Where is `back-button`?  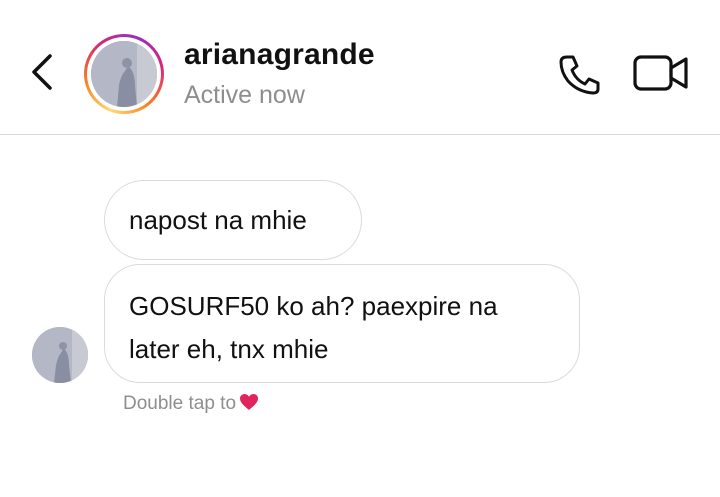
back-button is located at coordinates (42, 72).